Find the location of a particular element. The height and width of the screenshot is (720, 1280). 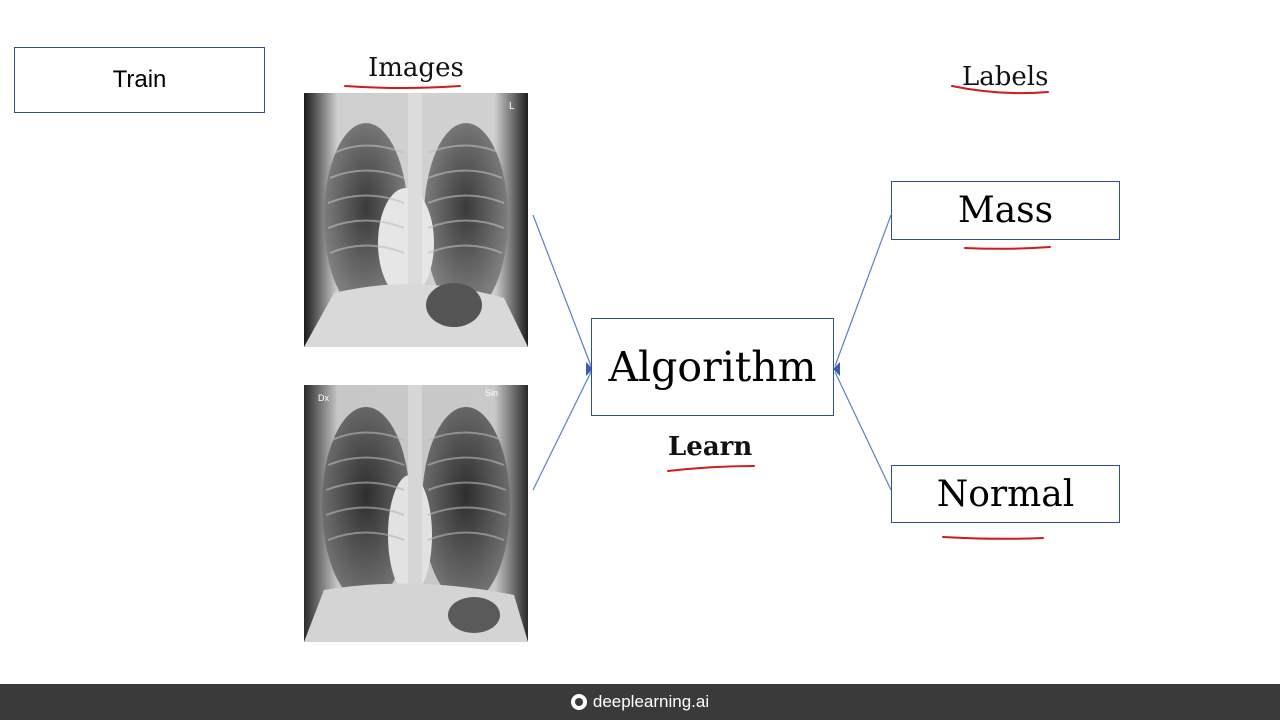

mass-label: Mass is located at coordinates (1005, 210).